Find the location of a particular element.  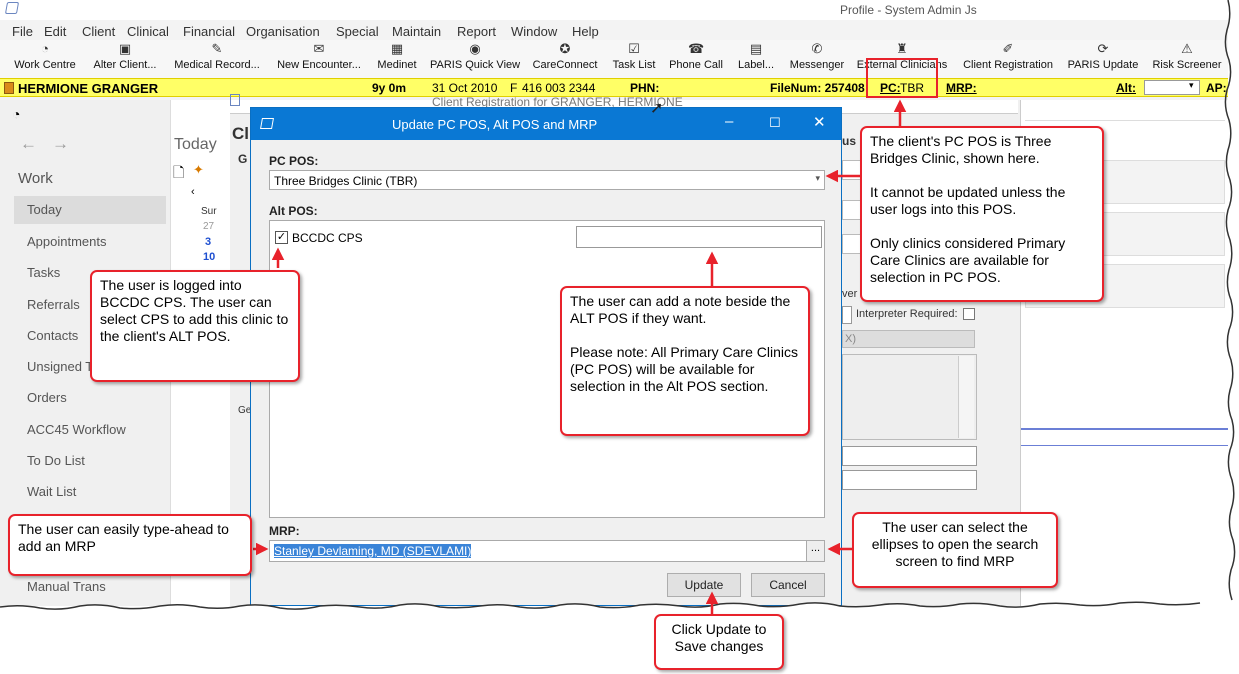

menu-edit: Edit is located at coordinates (55, 31).